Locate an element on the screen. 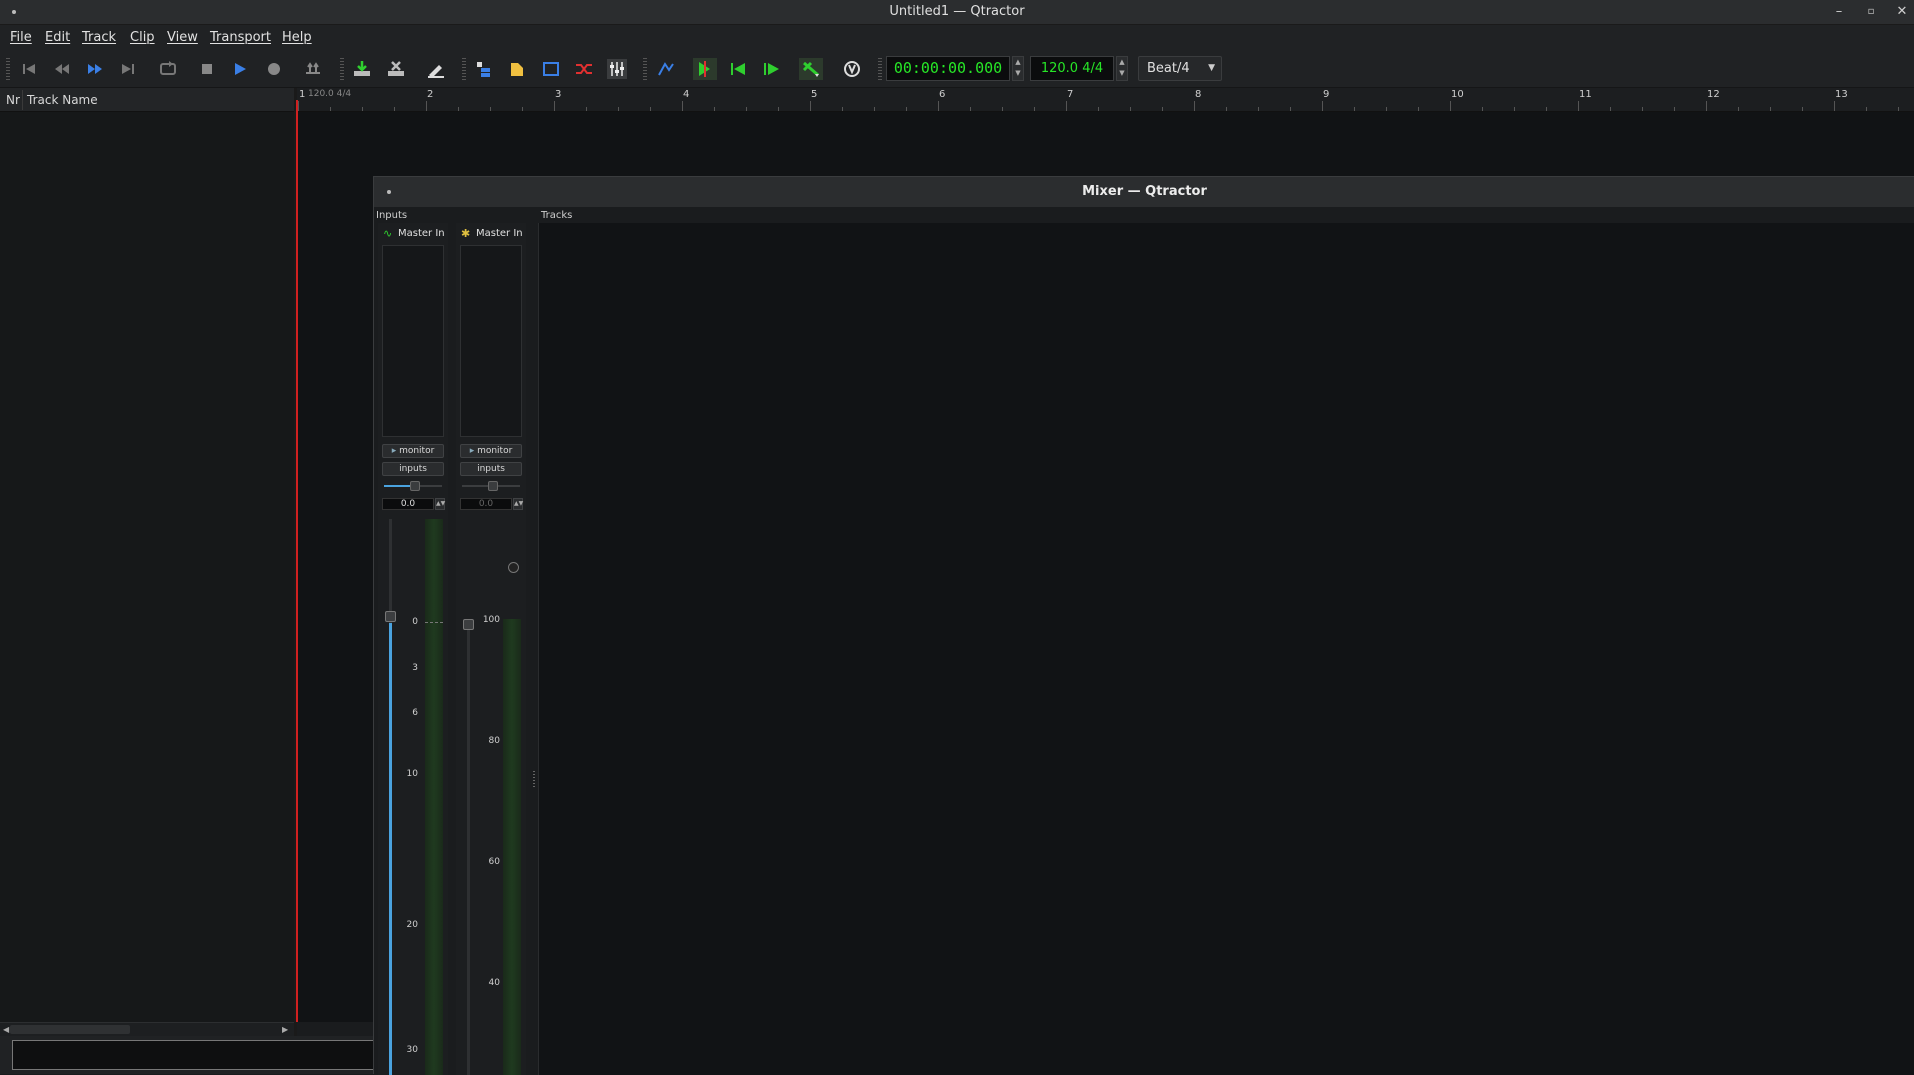 Image resolution: width=1914 pixels, height=1075 pixels. bar-label: 8 is located at coordinates (1198, 94).